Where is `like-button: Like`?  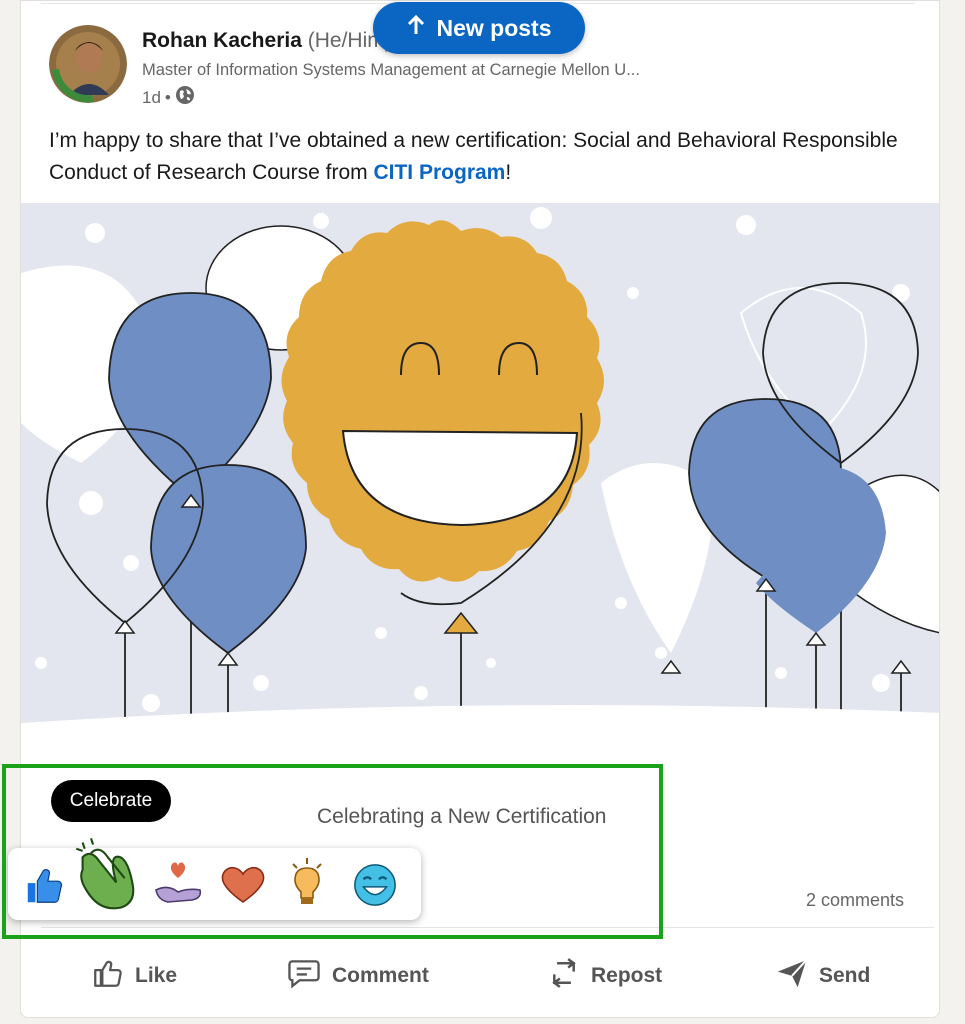
like-button: Like is located at coordinates (134, 976).